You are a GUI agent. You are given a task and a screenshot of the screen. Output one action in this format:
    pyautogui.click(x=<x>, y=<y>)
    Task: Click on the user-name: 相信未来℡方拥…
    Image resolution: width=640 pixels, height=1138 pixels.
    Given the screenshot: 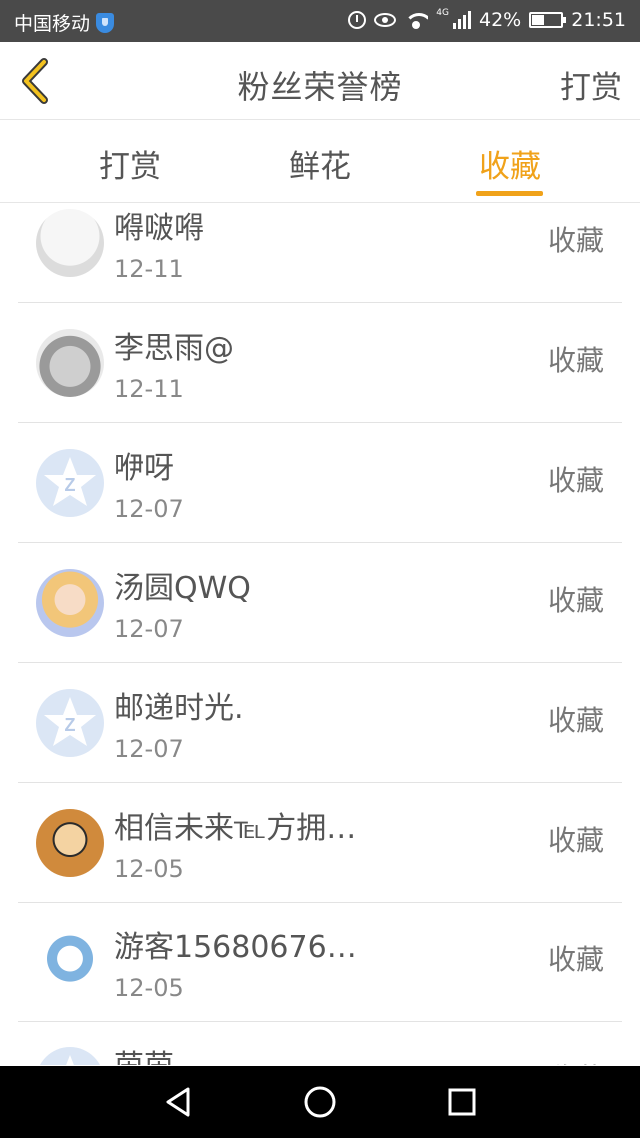 What is the action you would take?
    pyautogui.click(x=235, y=828)
    